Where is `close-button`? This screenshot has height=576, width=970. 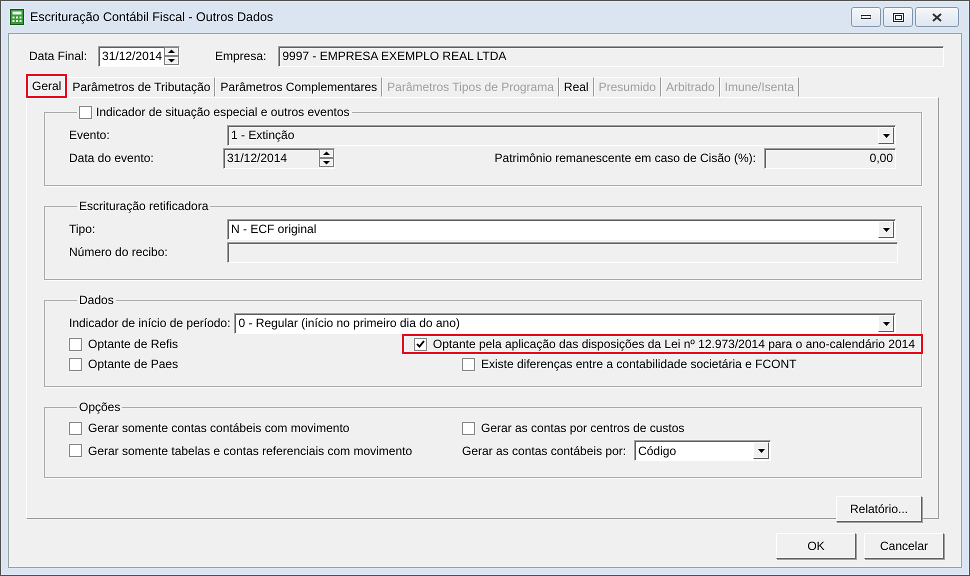 close-button is located at coordinates (937, 17).